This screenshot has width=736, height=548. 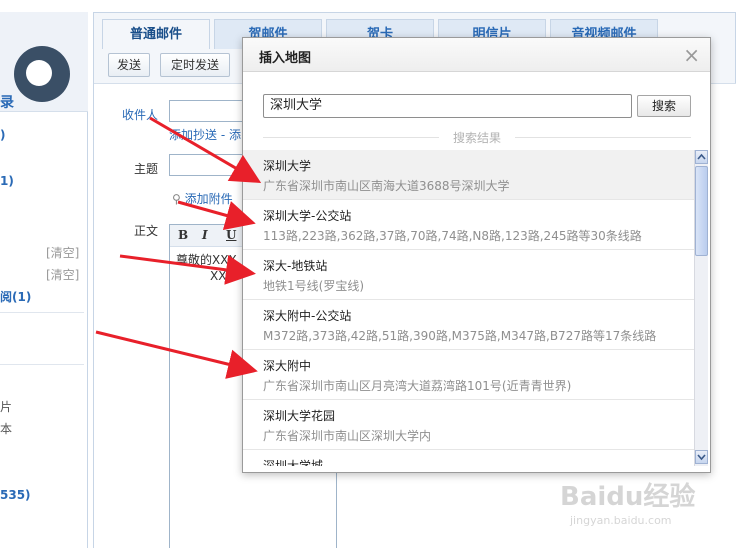 What do you see at coordinates (469, 458) in the screenshot?
I see `result-item: 深圳大学城` at bounding box center [469, 458].